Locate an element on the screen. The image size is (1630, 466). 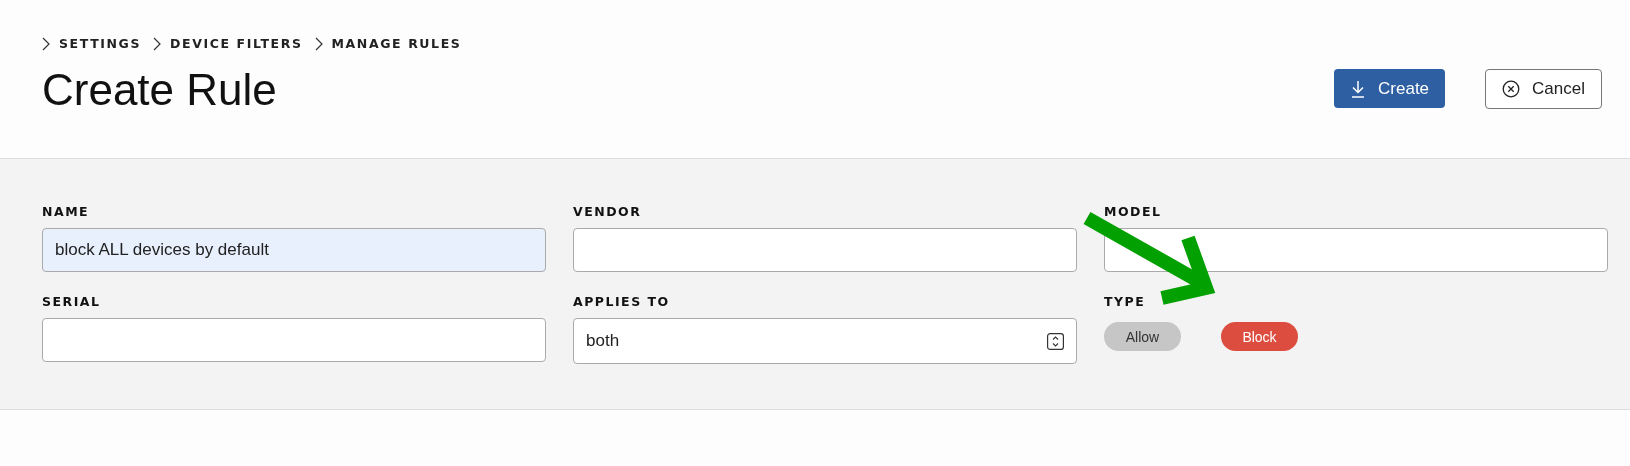
input-field: block ALL devices by default is located at coordinates (294, 250).